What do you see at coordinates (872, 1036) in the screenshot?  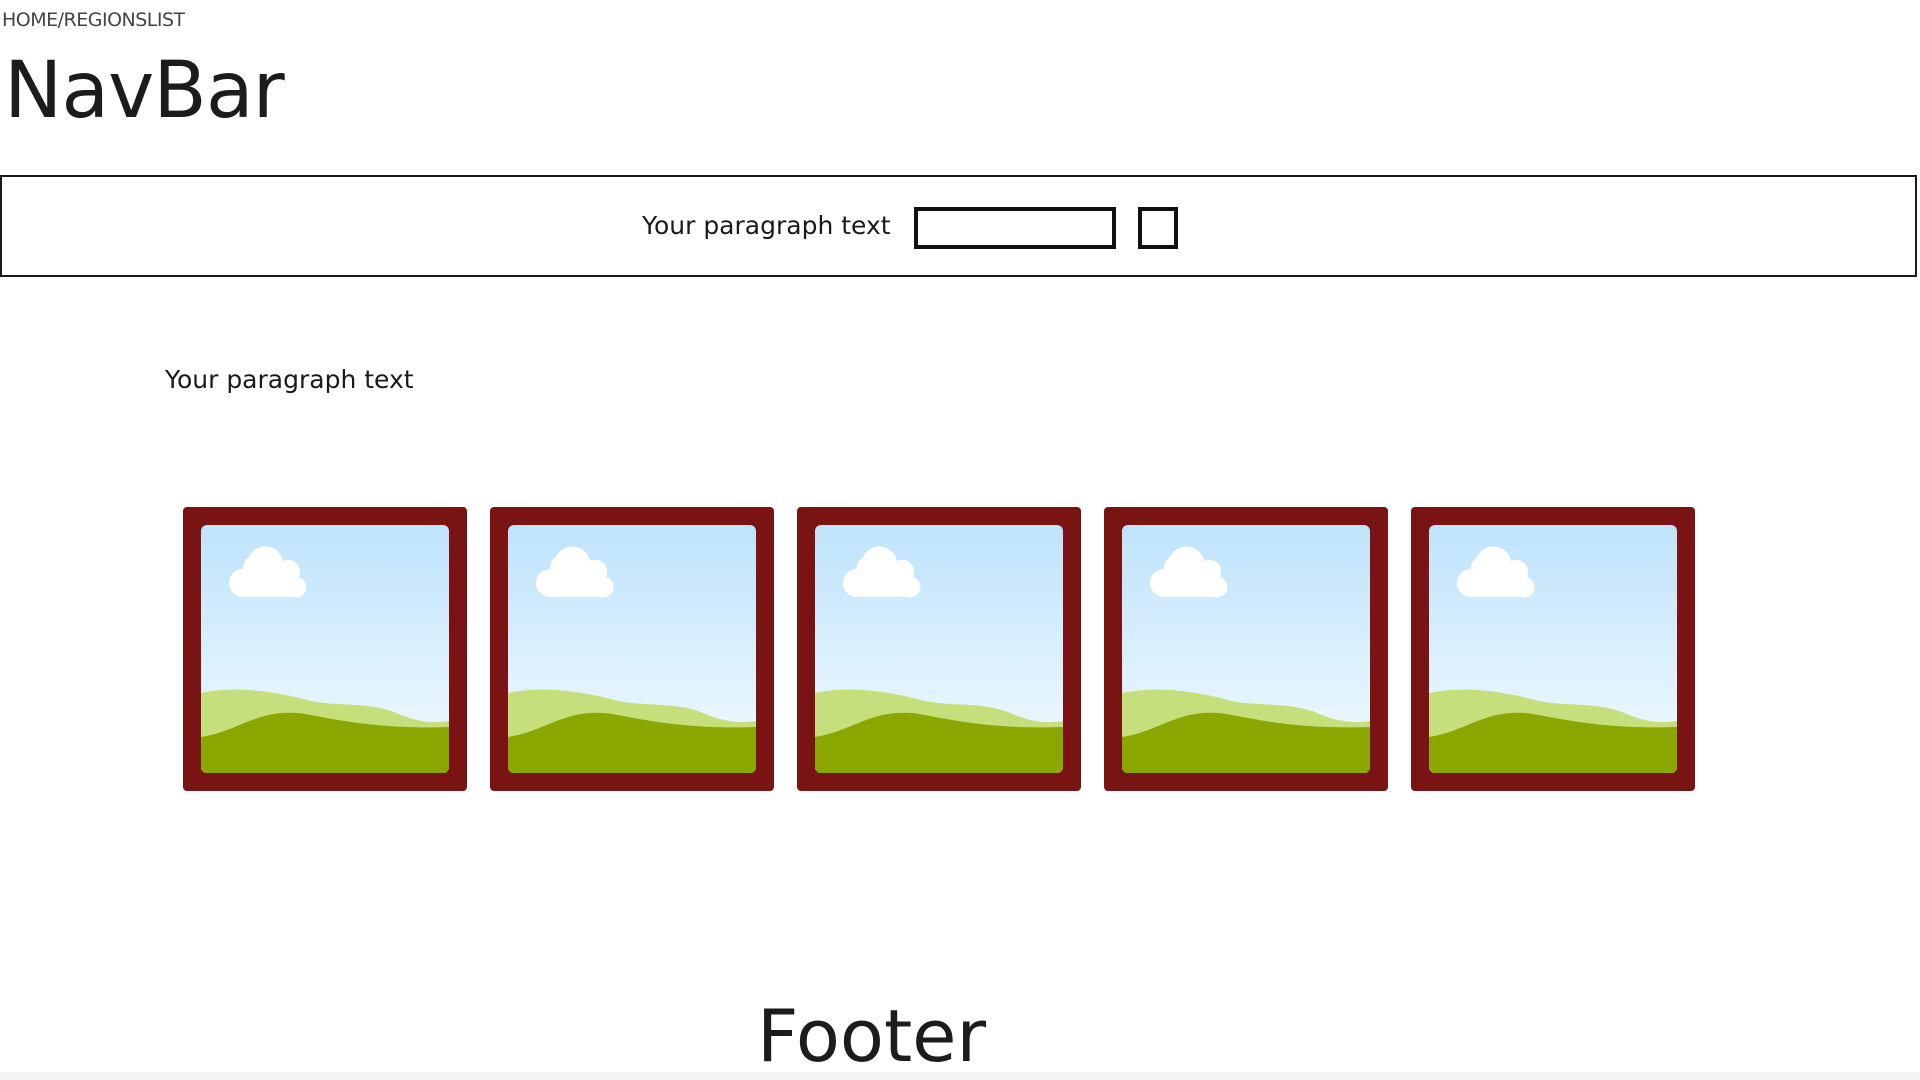 I see `footer-title: Footer` at bounding box center [872, 1036].